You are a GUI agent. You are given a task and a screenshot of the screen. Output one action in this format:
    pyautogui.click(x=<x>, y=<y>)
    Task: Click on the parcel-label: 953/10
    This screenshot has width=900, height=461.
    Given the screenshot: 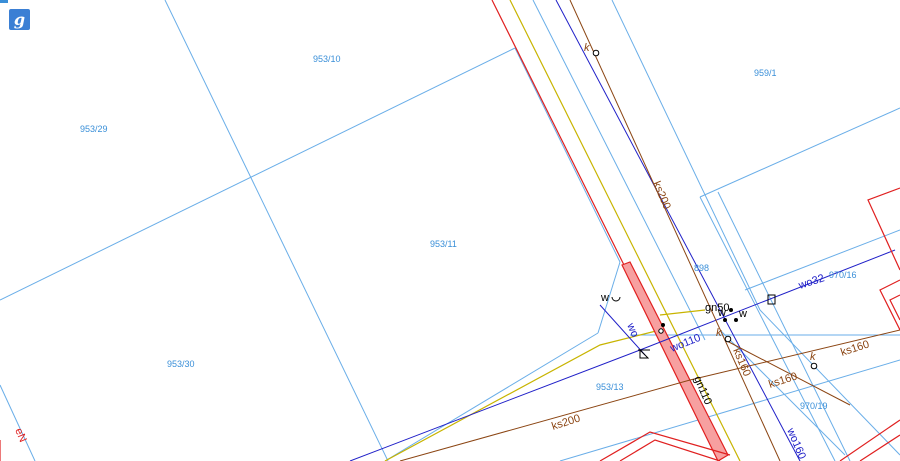 What is the action you would take?
    pyautogui.click(x=327, y=59)
    